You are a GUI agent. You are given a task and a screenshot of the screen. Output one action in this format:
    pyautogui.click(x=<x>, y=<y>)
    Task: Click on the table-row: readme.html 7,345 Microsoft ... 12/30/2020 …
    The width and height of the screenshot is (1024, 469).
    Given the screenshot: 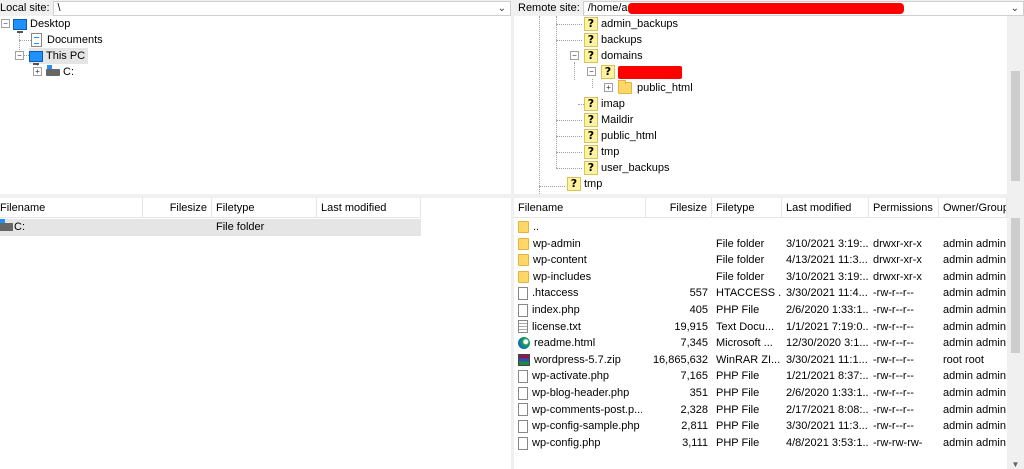 What is the action you would take?
    pyautogui.click(x=760, y=343)
    